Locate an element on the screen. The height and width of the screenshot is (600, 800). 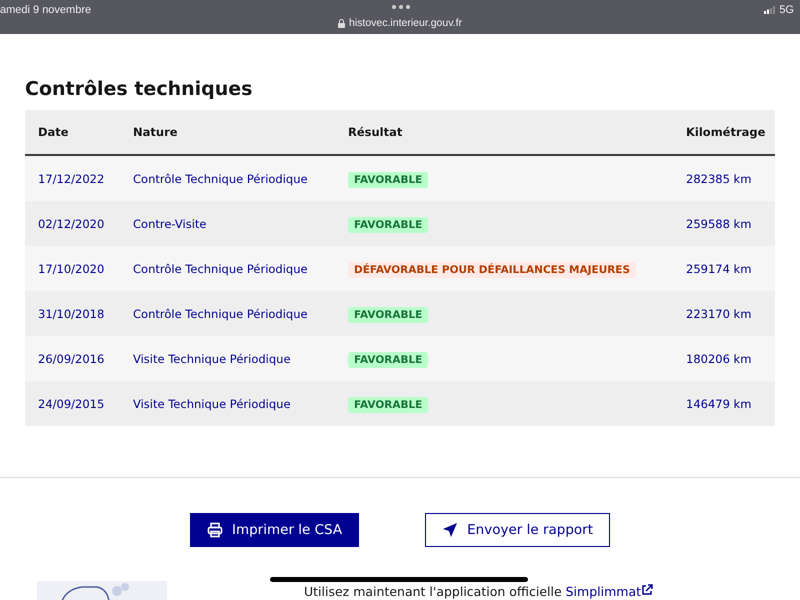
mileage-cell: 180206 km is located at coordinates (724, 358).